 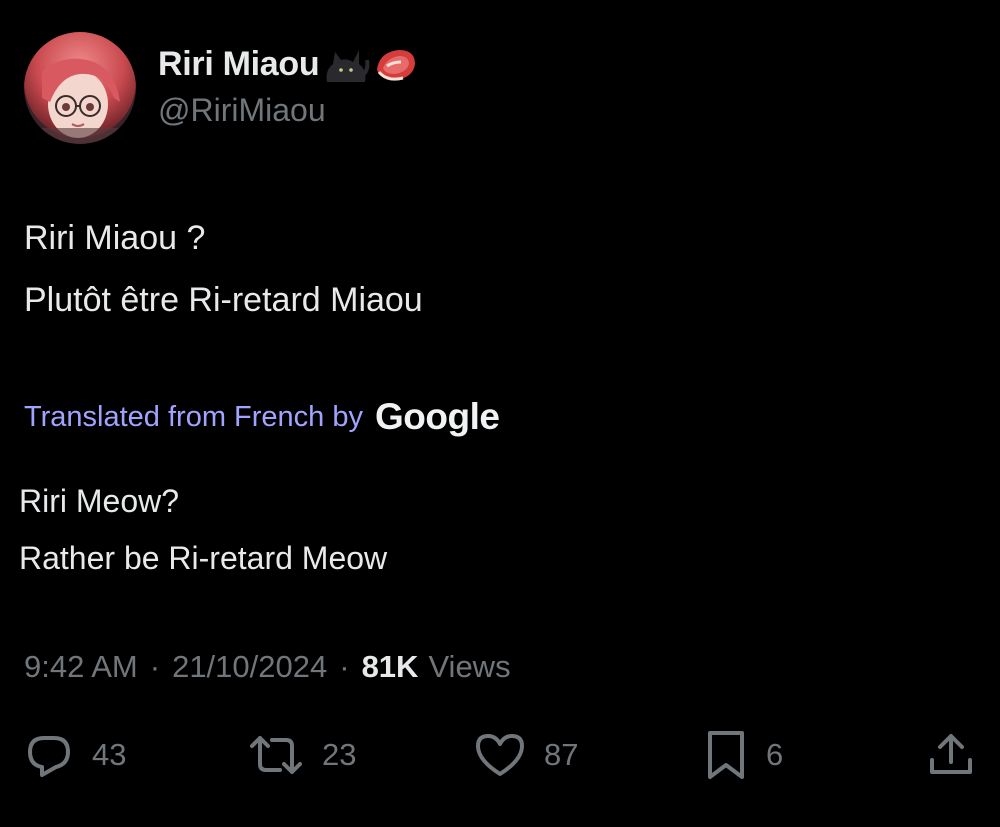 I want to click on like-count: 87, so click(x=561, y=754).